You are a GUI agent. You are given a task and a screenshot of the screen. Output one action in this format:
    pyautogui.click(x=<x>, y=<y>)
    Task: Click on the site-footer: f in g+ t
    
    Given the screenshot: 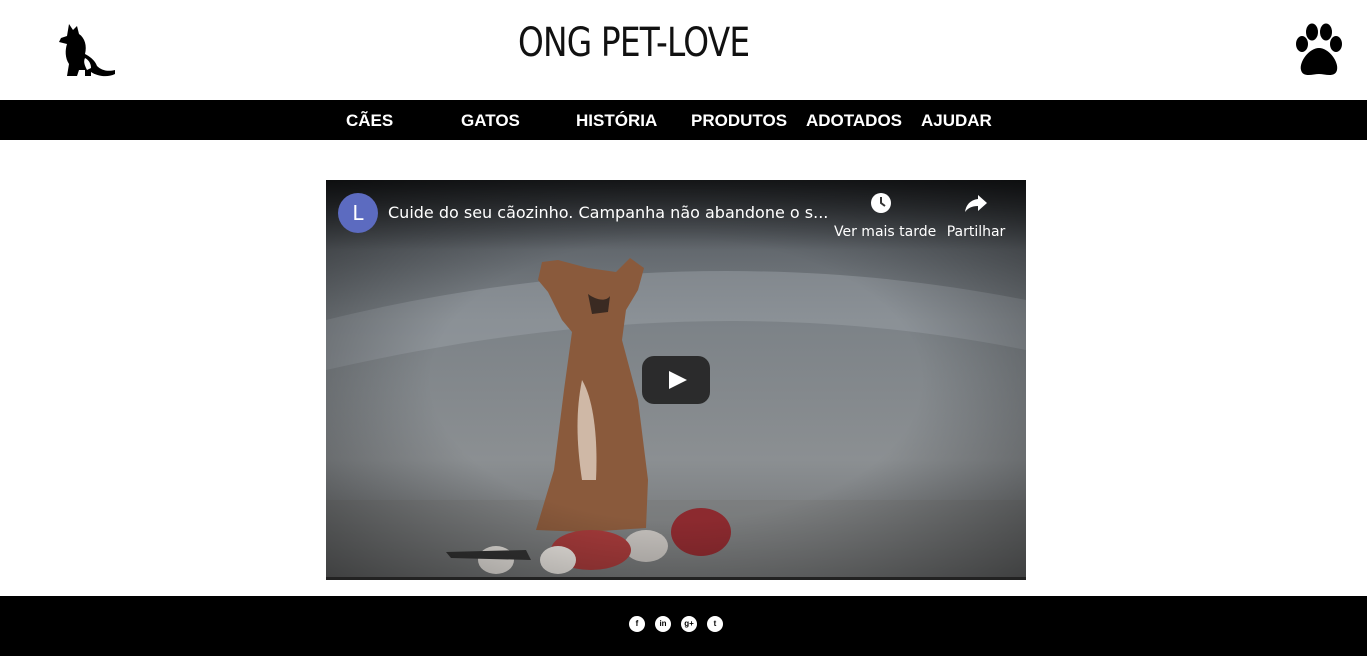 What is the action you would take?
    pyautogui.click(x=683, y=626)
    